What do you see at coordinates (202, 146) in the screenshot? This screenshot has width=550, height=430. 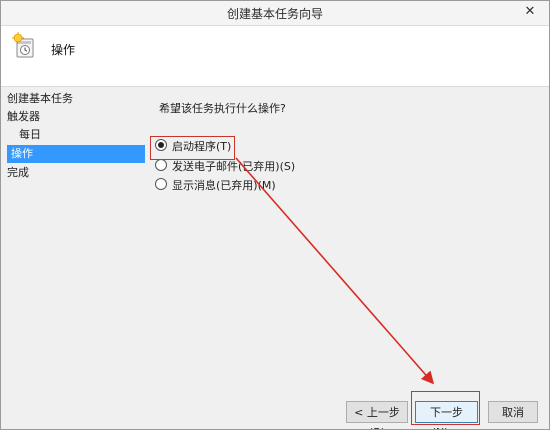 I see `radio-label-start-program: 启动程序(T)` at bounding box center [202, 146].